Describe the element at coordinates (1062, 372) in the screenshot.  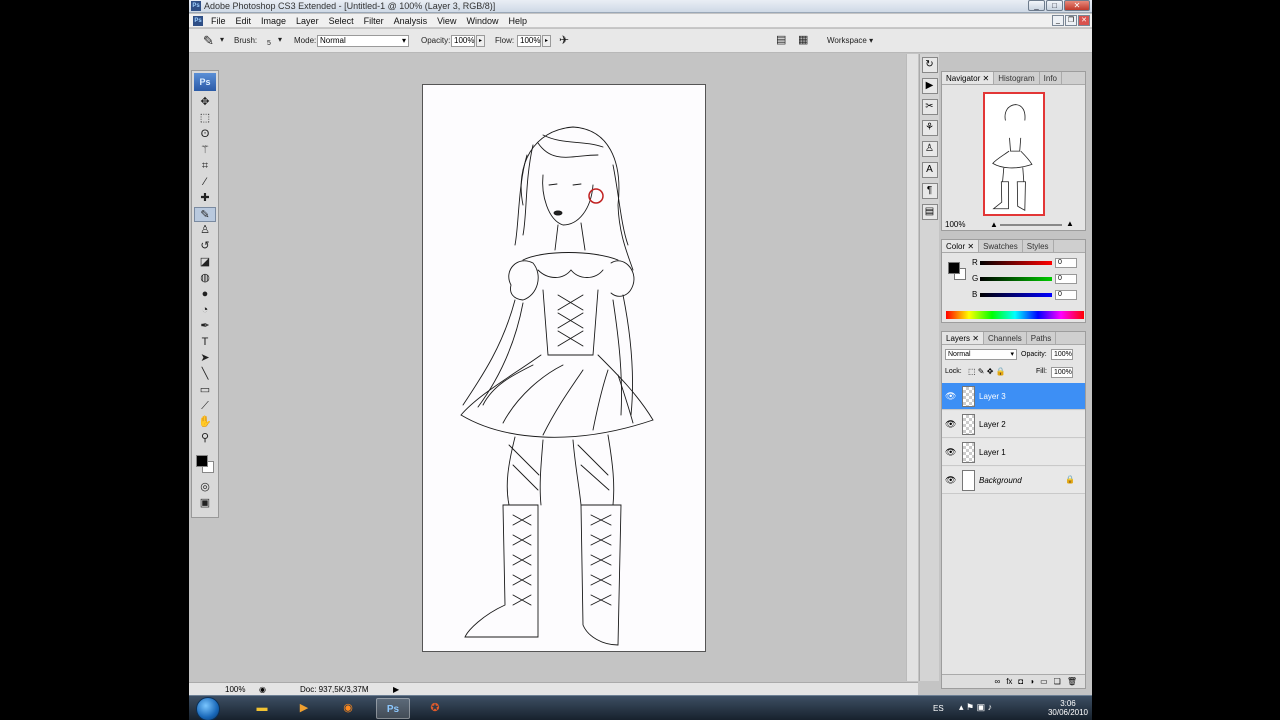
I see `fill-input: 100%` at that location.